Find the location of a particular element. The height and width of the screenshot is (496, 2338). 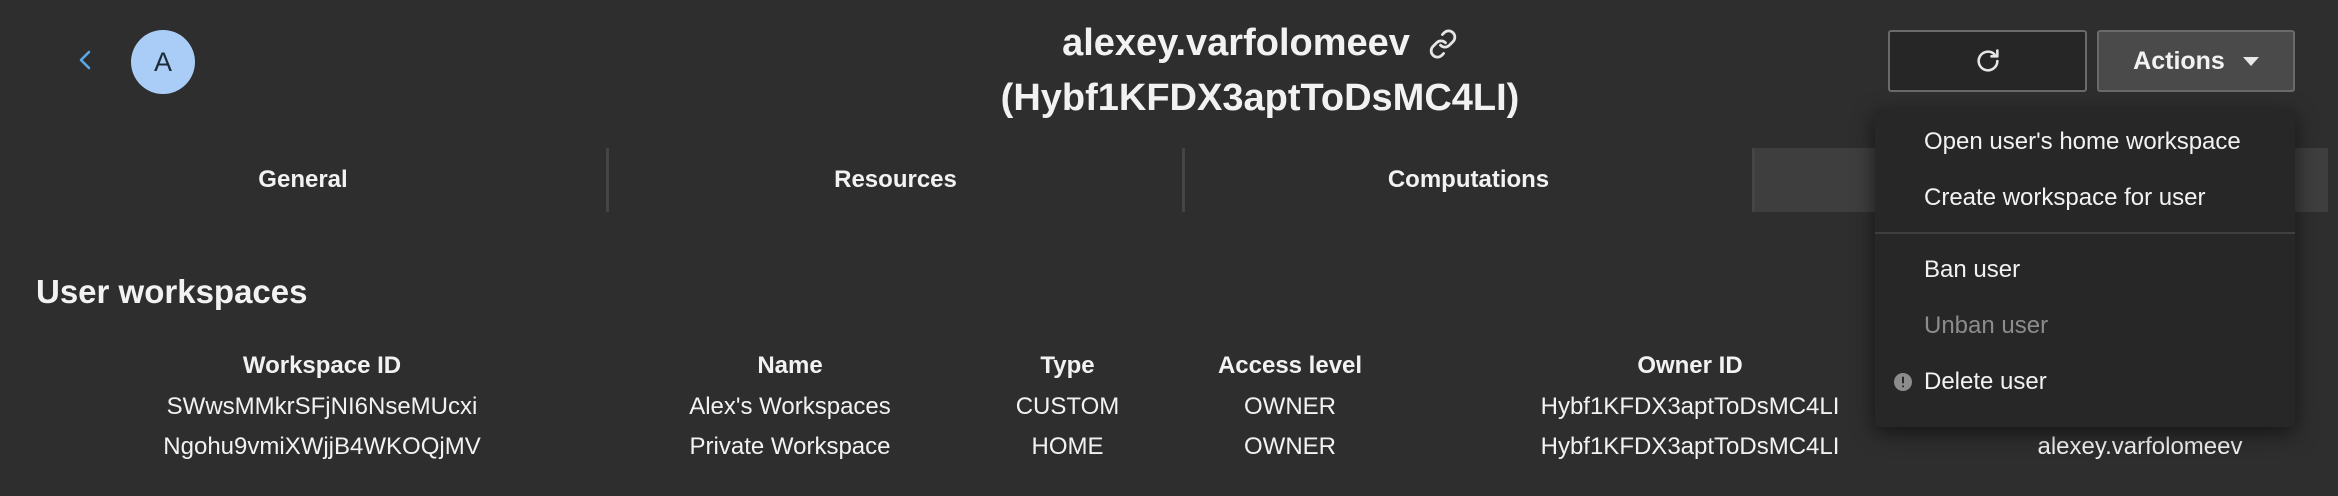

menu-item-unban-user: Unban user is located at coordinates (1986, 325).